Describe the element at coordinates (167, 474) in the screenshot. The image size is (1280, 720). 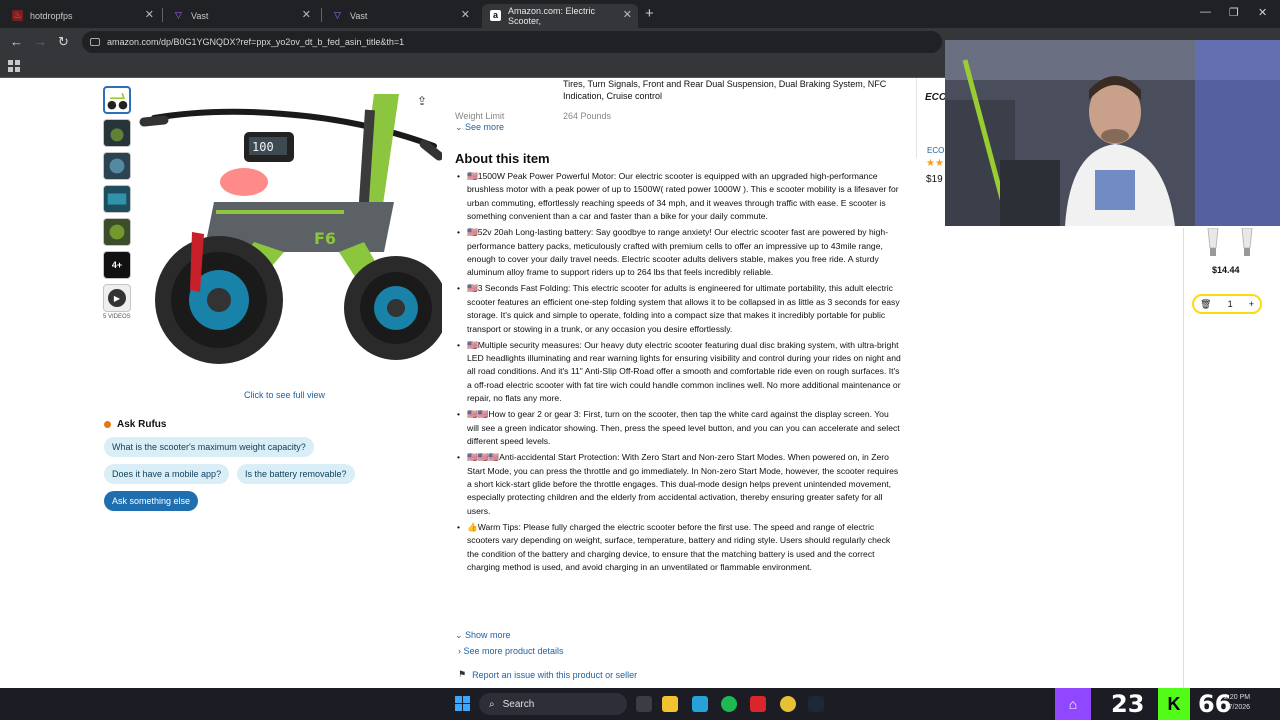
I see `rufus-question-app: Does it have a mobile app?` at that location.